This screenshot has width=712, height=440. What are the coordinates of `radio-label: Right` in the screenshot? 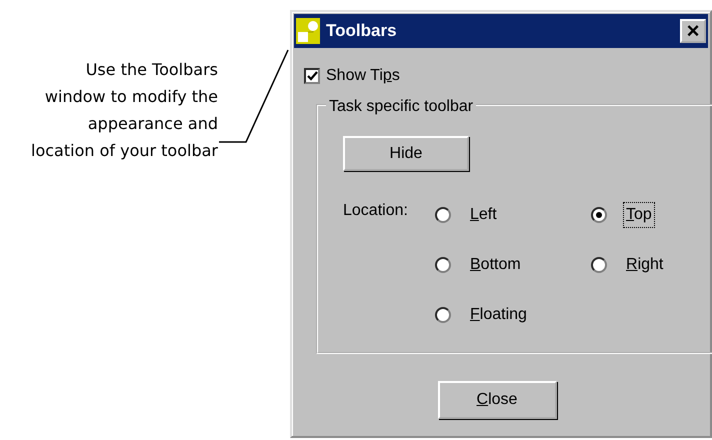 It's located at (644, 265).